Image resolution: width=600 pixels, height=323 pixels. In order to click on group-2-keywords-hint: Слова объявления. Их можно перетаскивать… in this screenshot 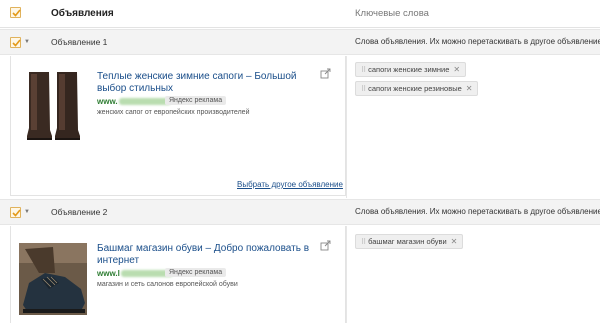, I will do `click(477, 211)`.